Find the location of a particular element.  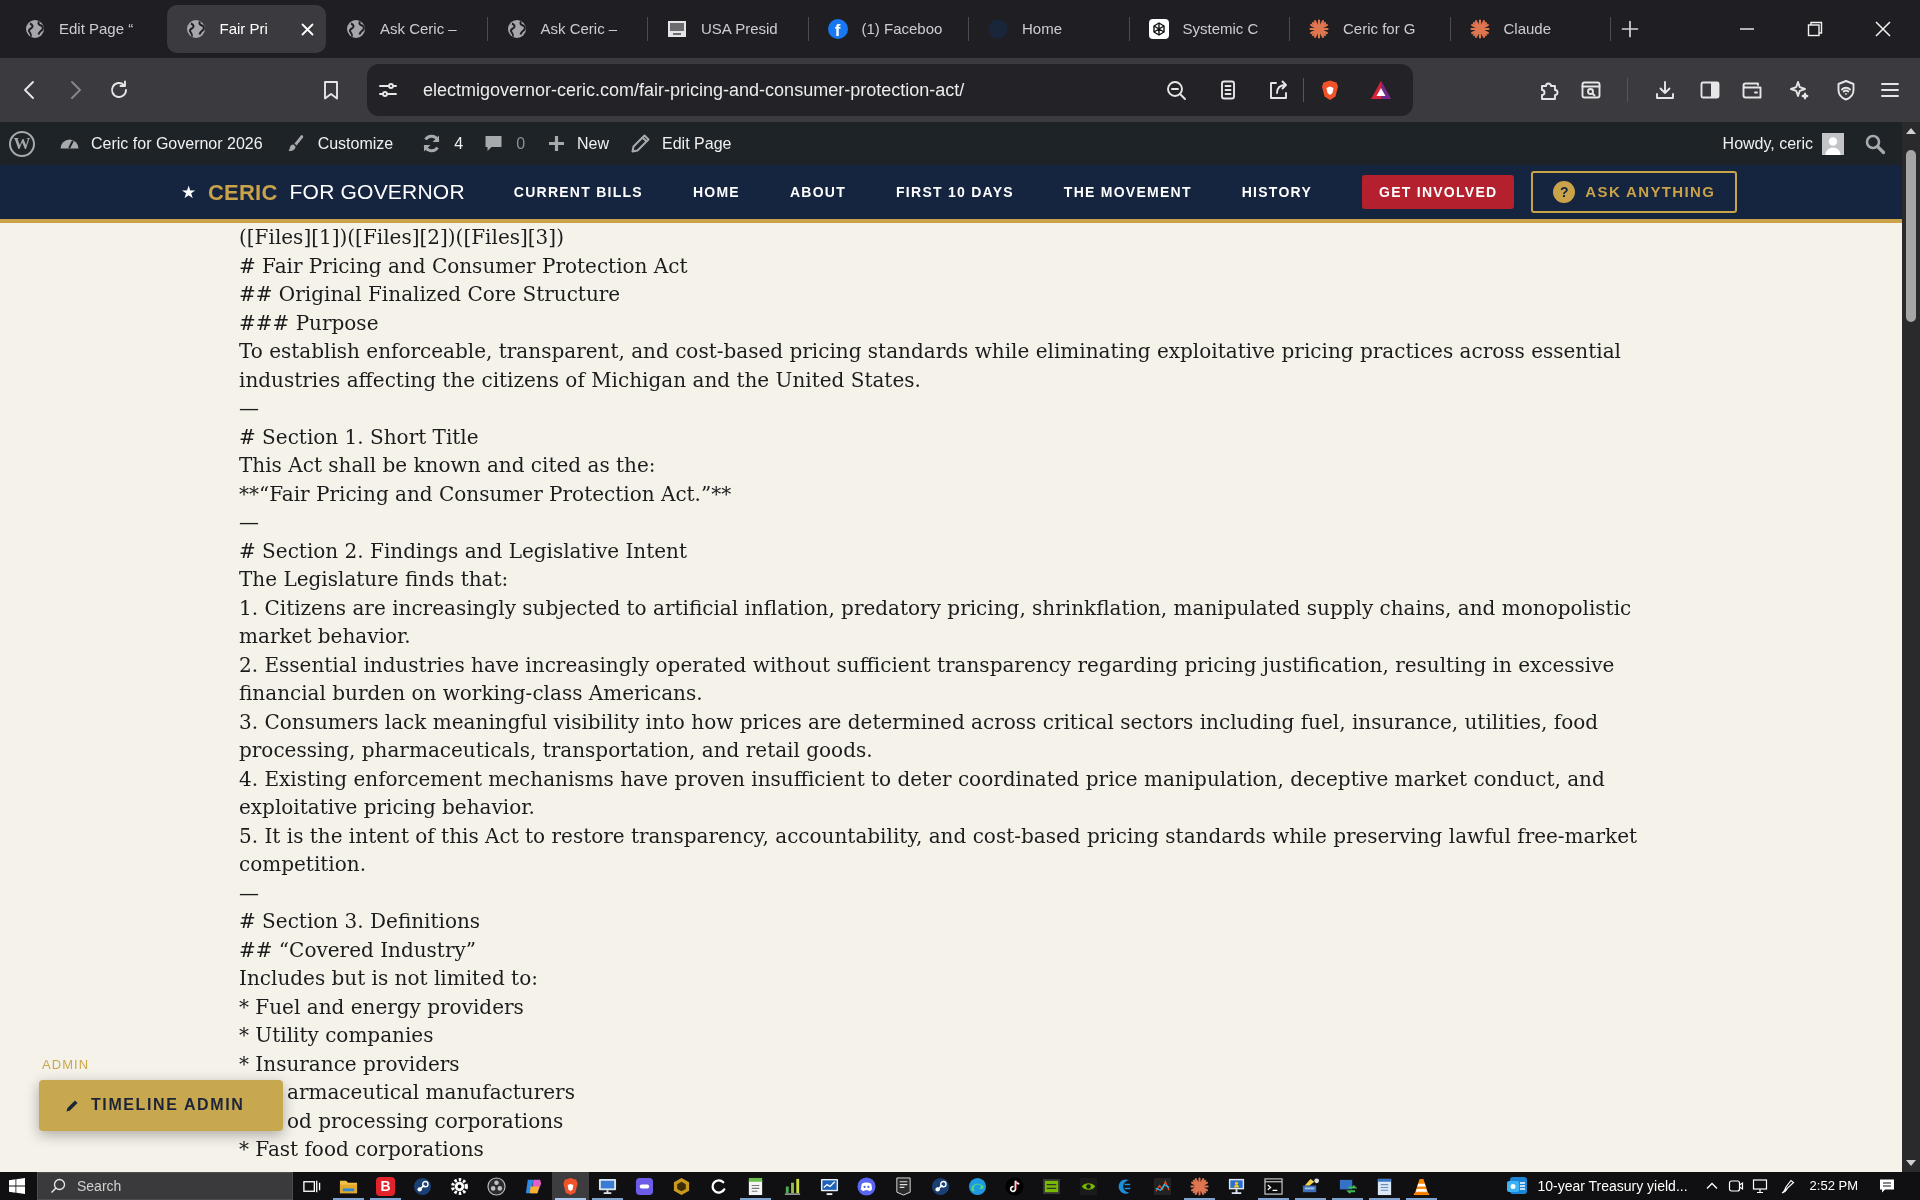

start-icon is located at coordinates (17, 1186).